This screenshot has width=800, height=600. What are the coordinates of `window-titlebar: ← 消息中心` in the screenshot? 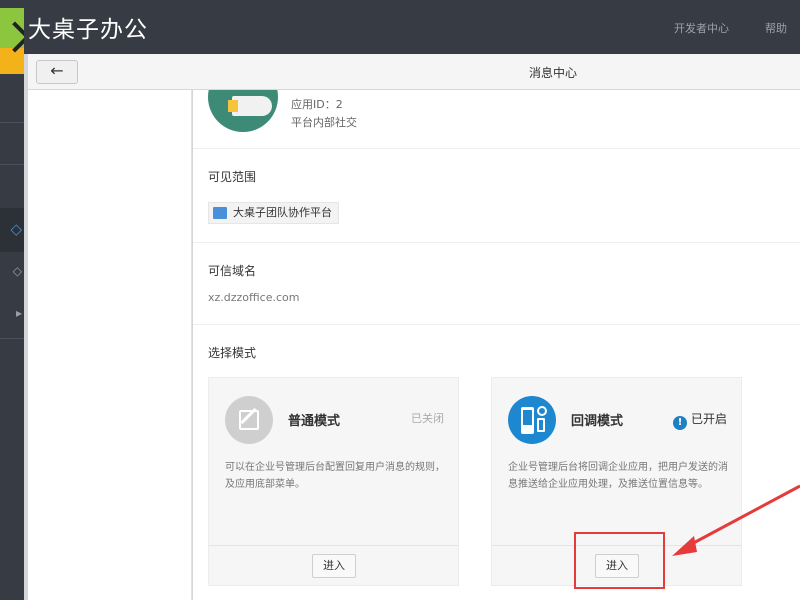 It's located at (414, 72).